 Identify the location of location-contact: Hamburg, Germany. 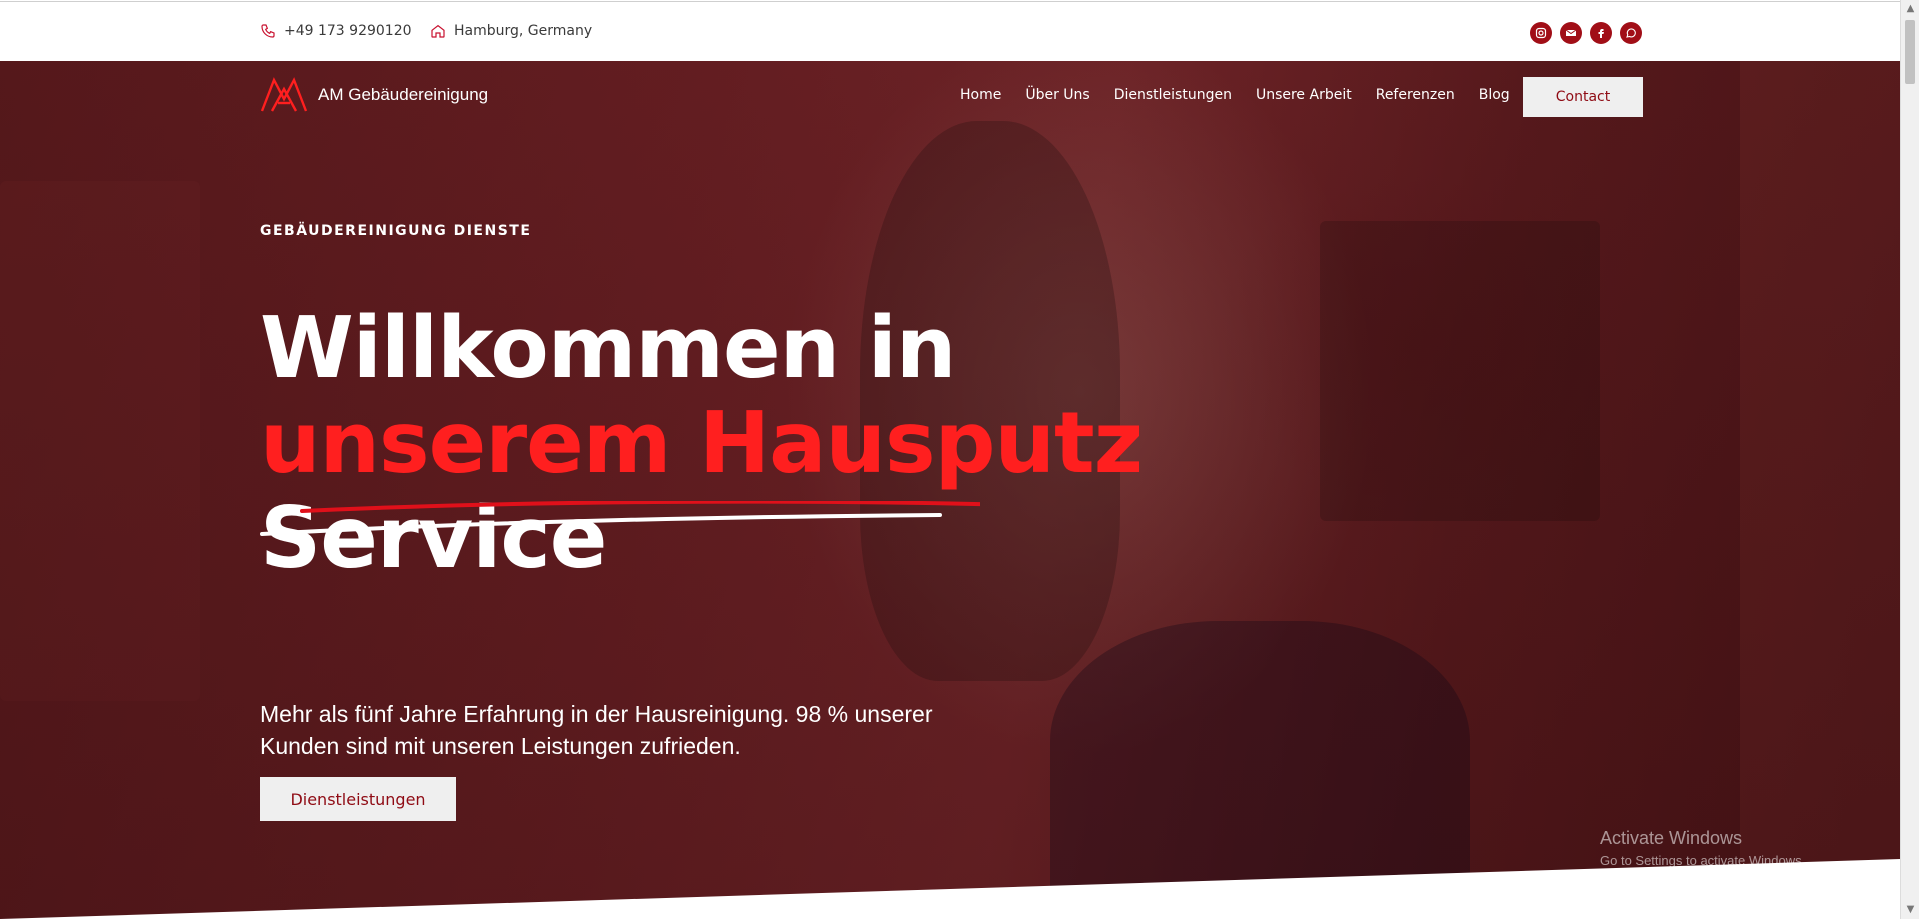
(511, 31).